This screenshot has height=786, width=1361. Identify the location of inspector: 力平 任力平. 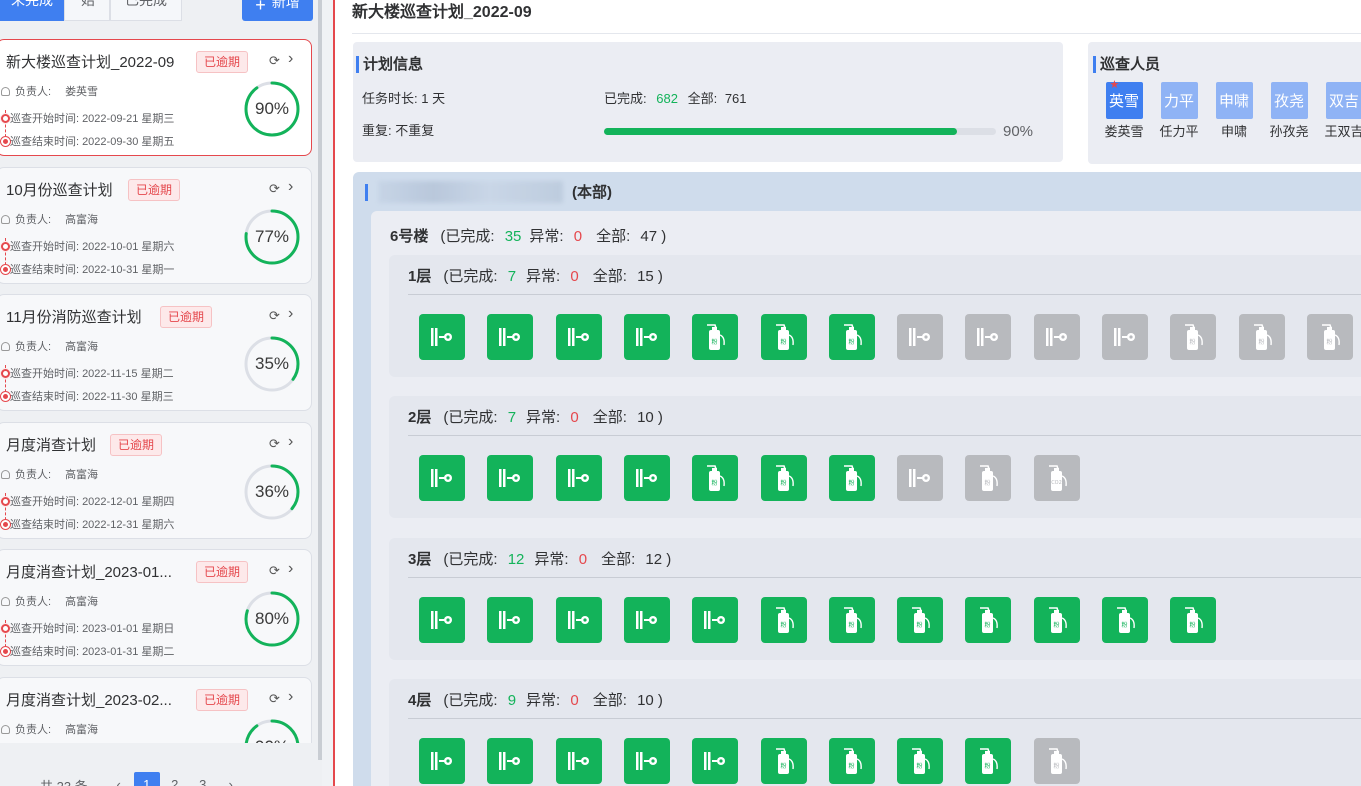
(1179, 111).